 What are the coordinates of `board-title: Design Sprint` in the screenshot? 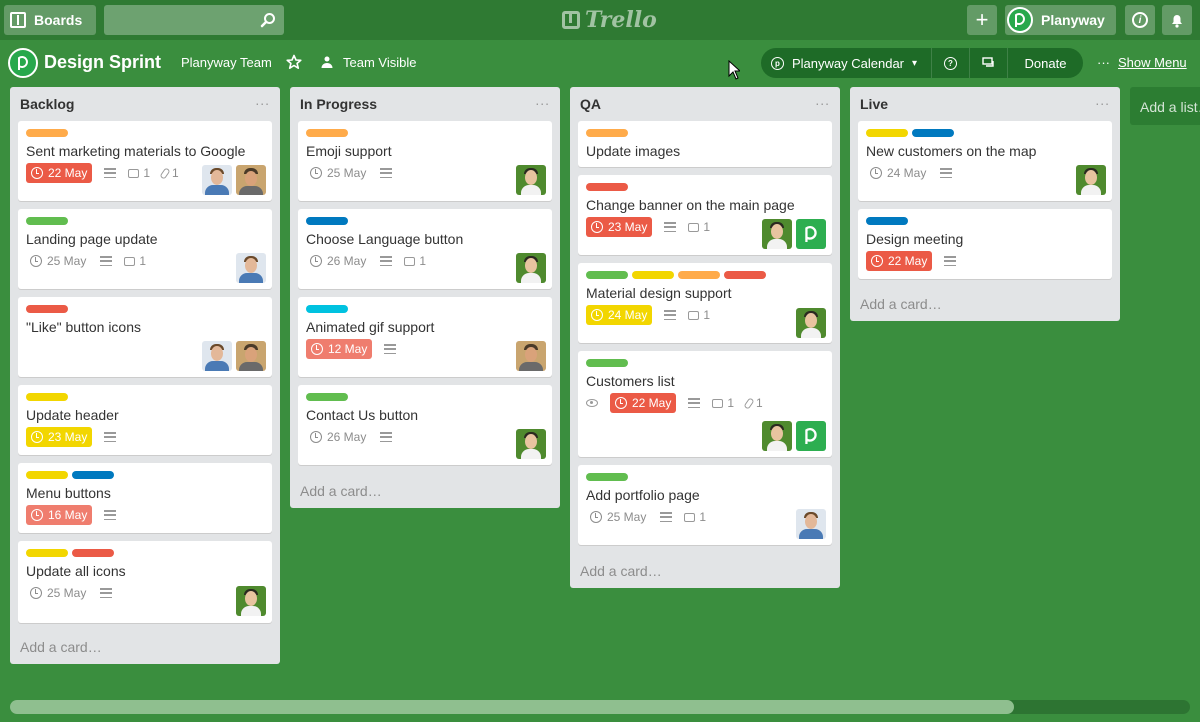 It's located at (102, 62).